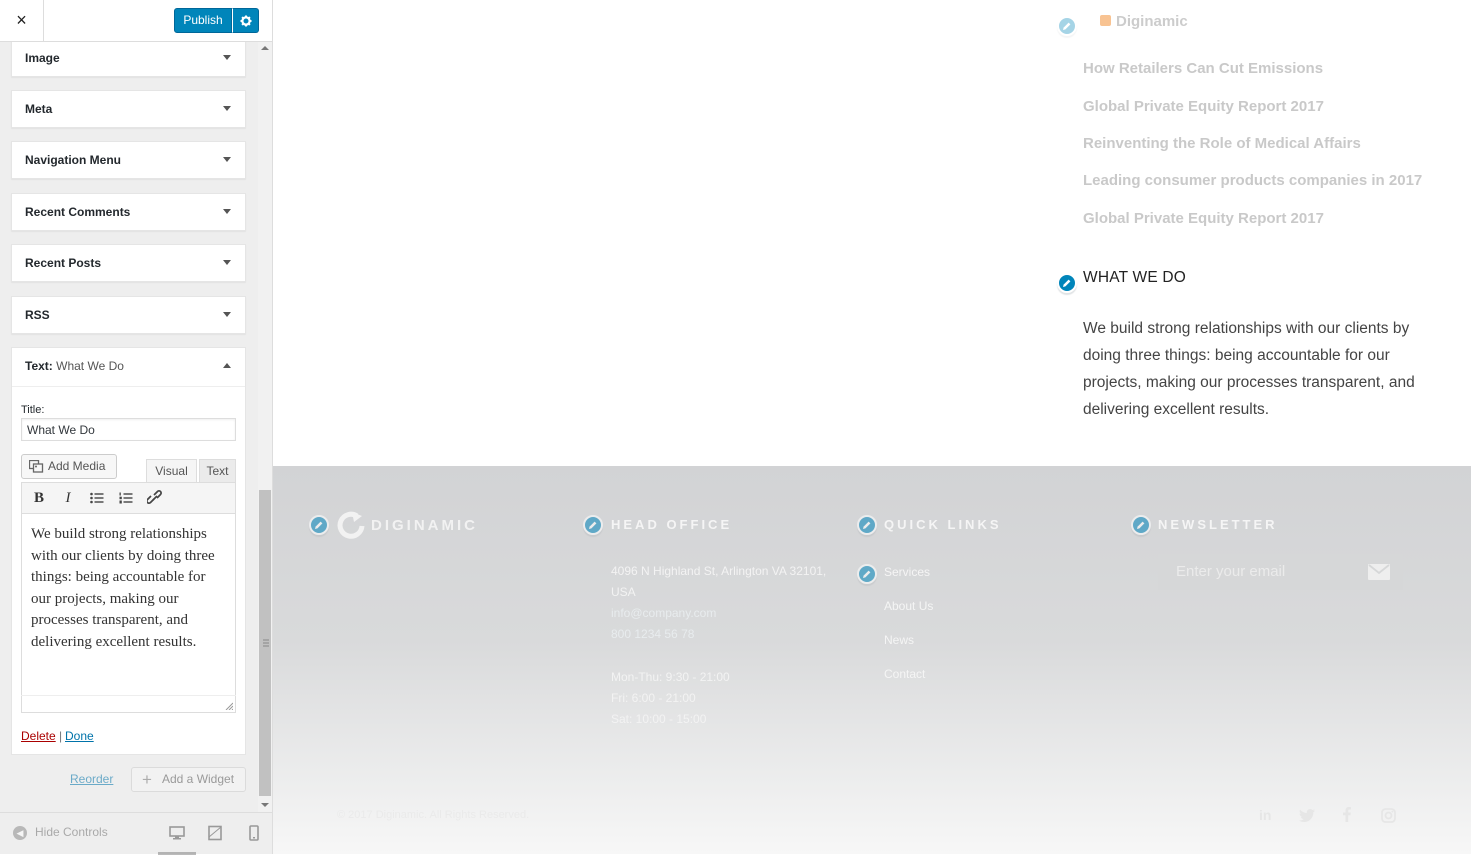  Describe the element at coordinates (908, 606) in the screenshot. I see `quick-link: About Us` at that location.